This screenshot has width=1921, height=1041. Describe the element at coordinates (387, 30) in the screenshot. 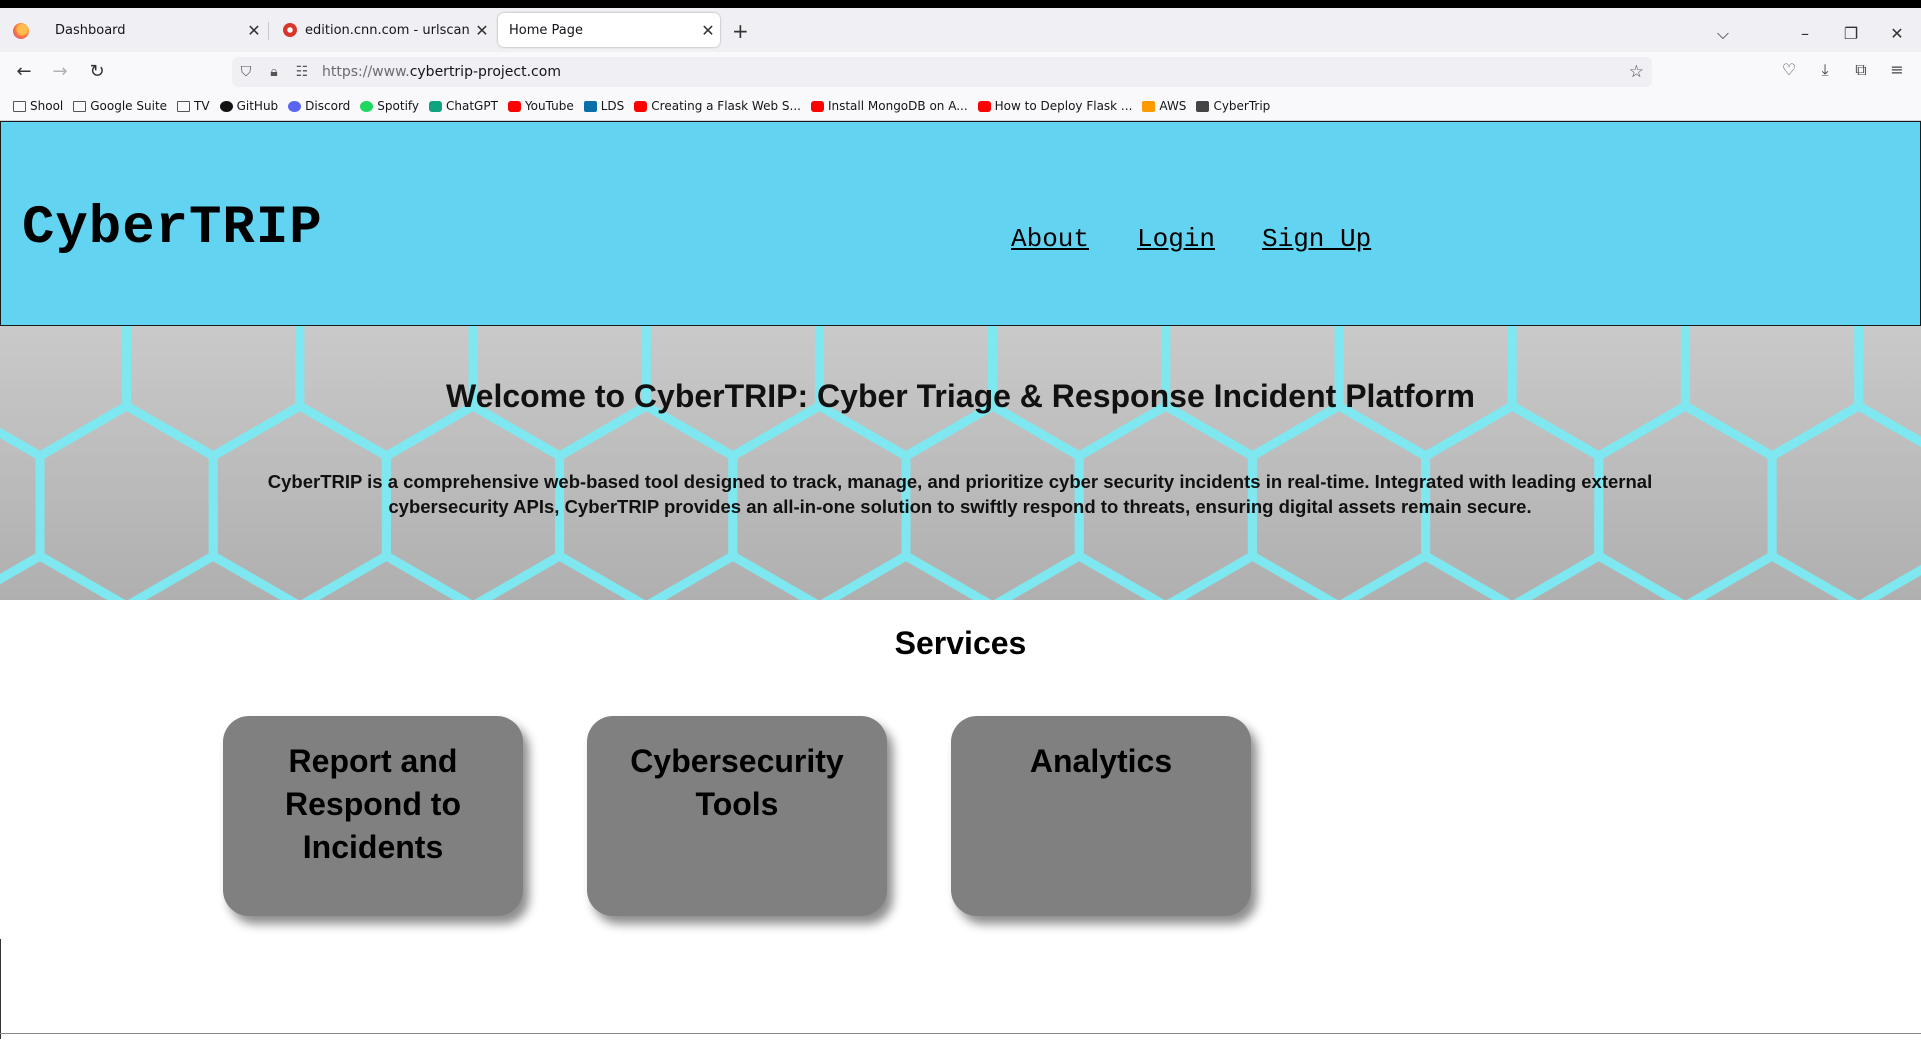

I see `tab-title: edition.cnn.com - urlscan.io` at that location.